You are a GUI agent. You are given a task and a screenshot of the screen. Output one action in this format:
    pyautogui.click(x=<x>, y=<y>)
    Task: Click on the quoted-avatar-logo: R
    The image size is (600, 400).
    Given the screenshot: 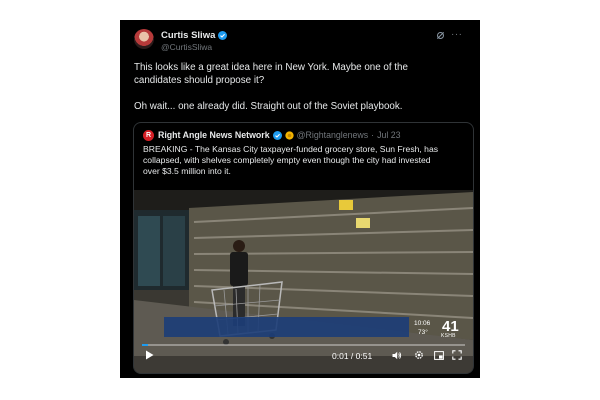 What is the action you would take?
    pyautogui.click(x=148, y=135)
    